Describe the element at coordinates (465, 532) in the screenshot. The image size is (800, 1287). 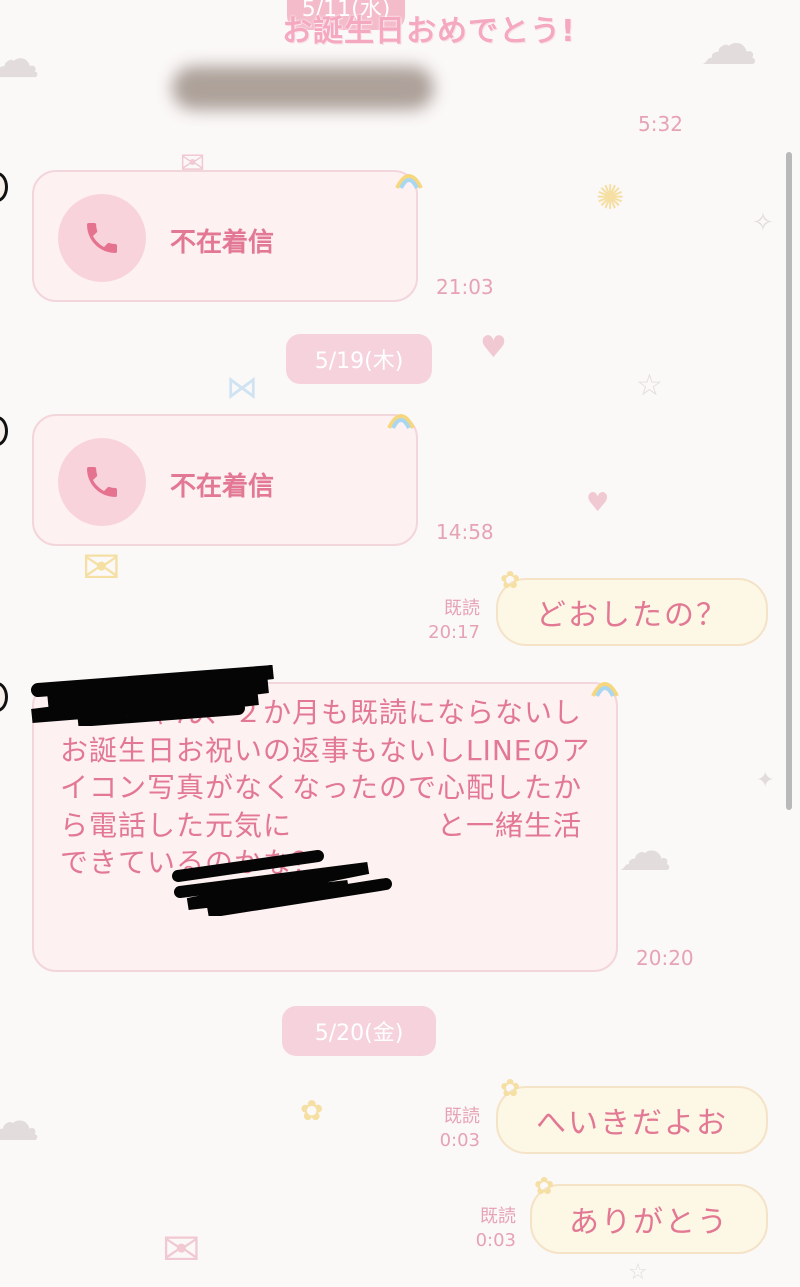
I see `message-time: 14:58` at that location.